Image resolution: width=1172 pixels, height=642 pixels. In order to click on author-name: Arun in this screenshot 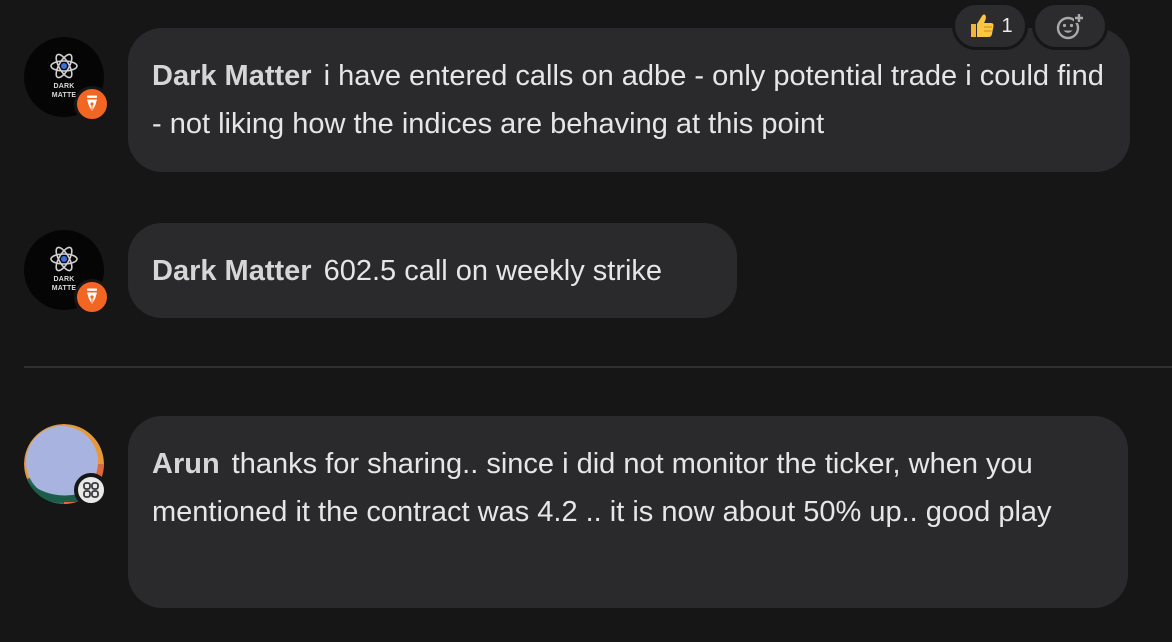, I will do `click(186, 464)`.